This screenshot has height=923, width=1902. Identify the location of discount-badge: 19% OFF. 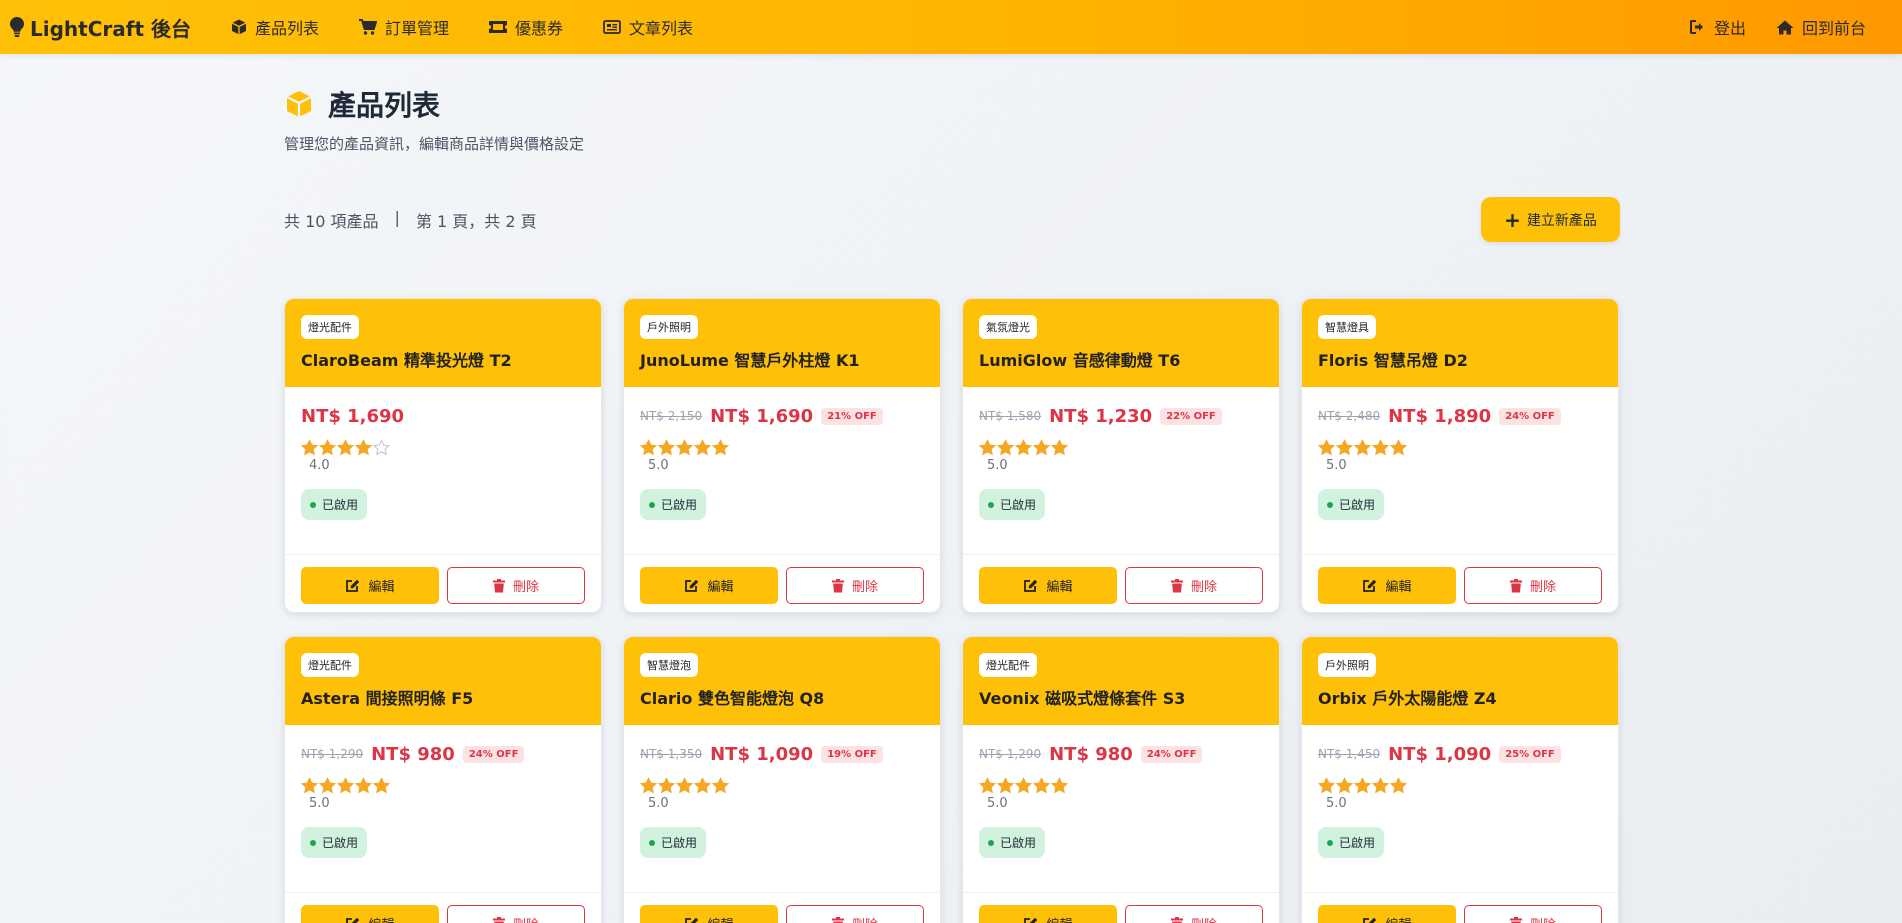
(852, 754).